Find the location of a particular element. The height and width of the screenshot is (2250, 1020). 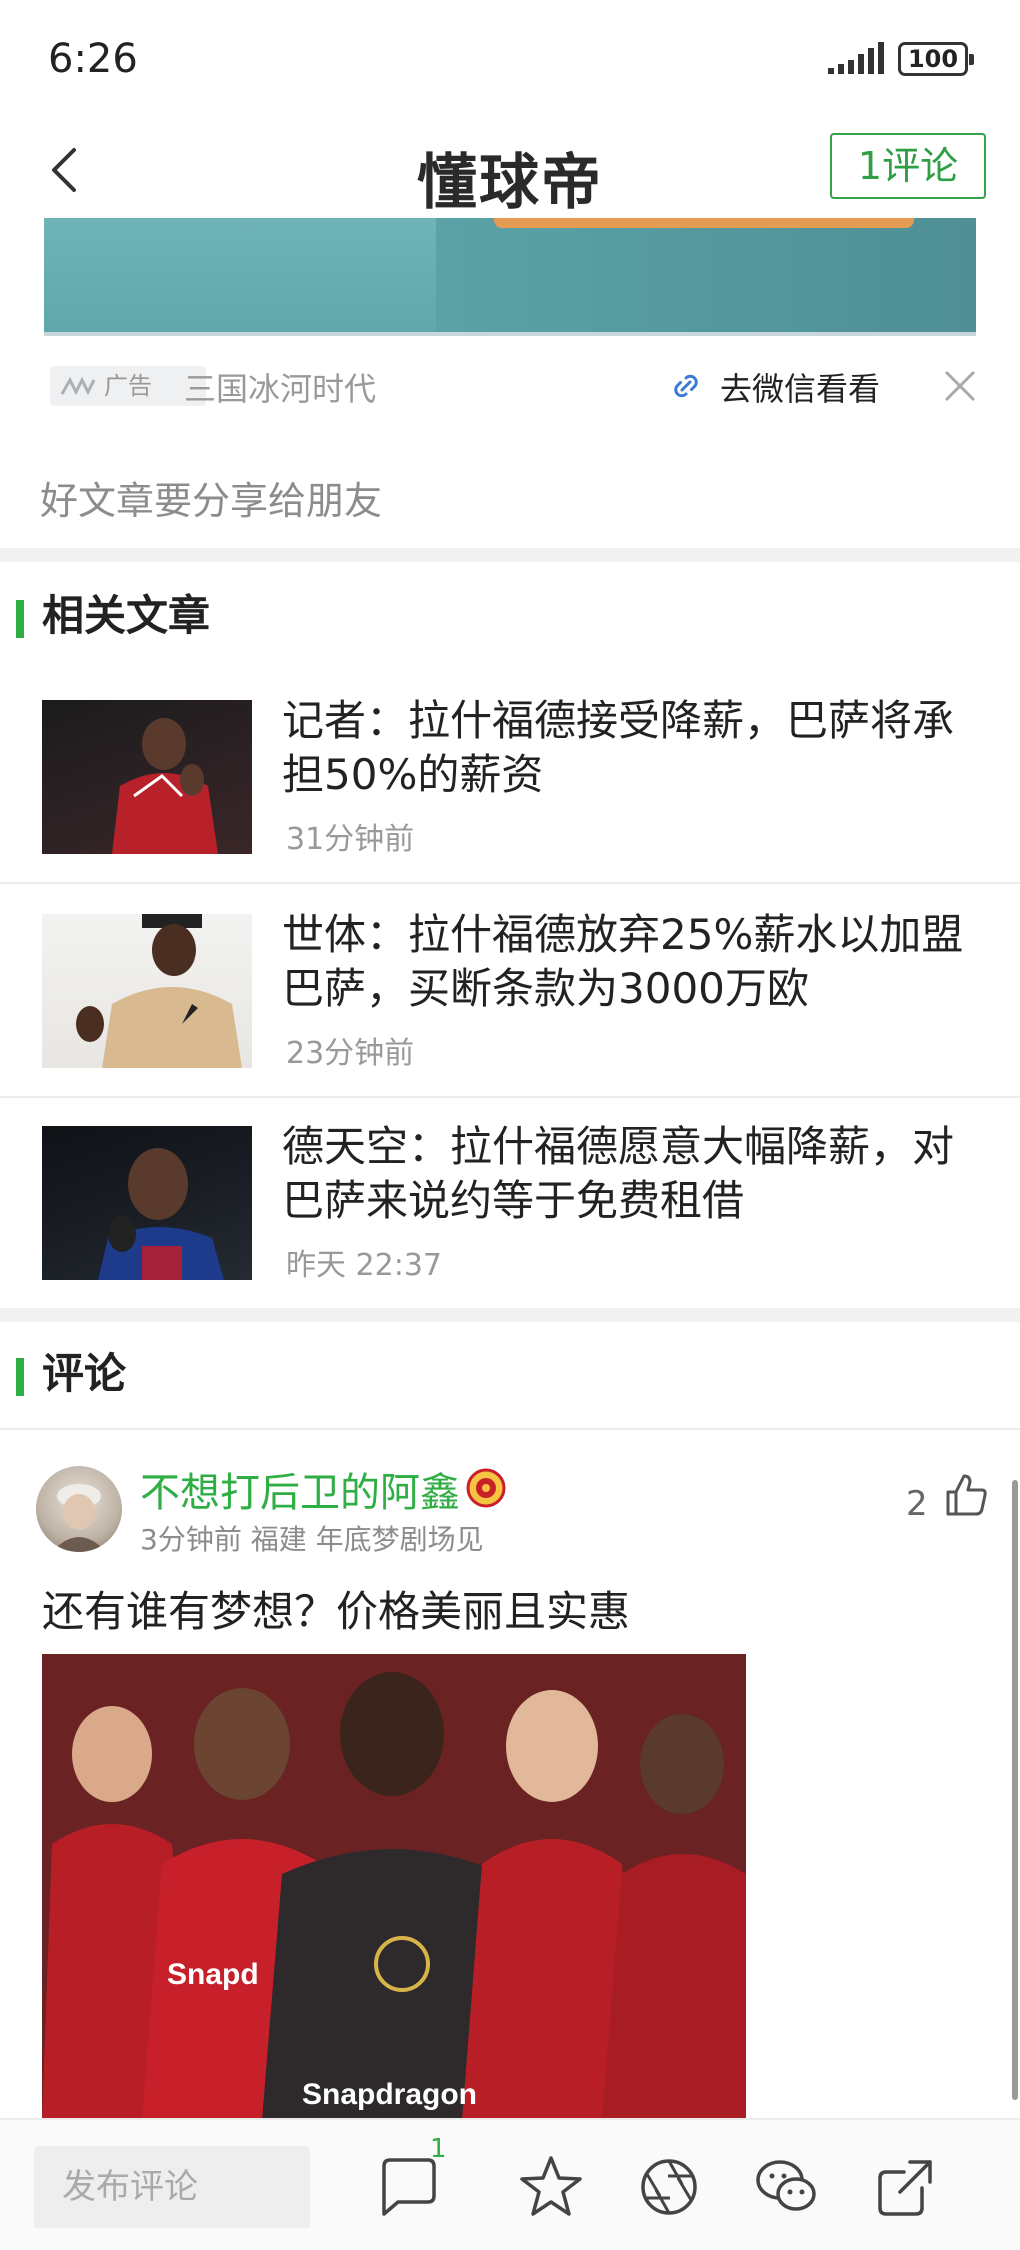

team-badge-icon is located at coordinates (486, 1488).